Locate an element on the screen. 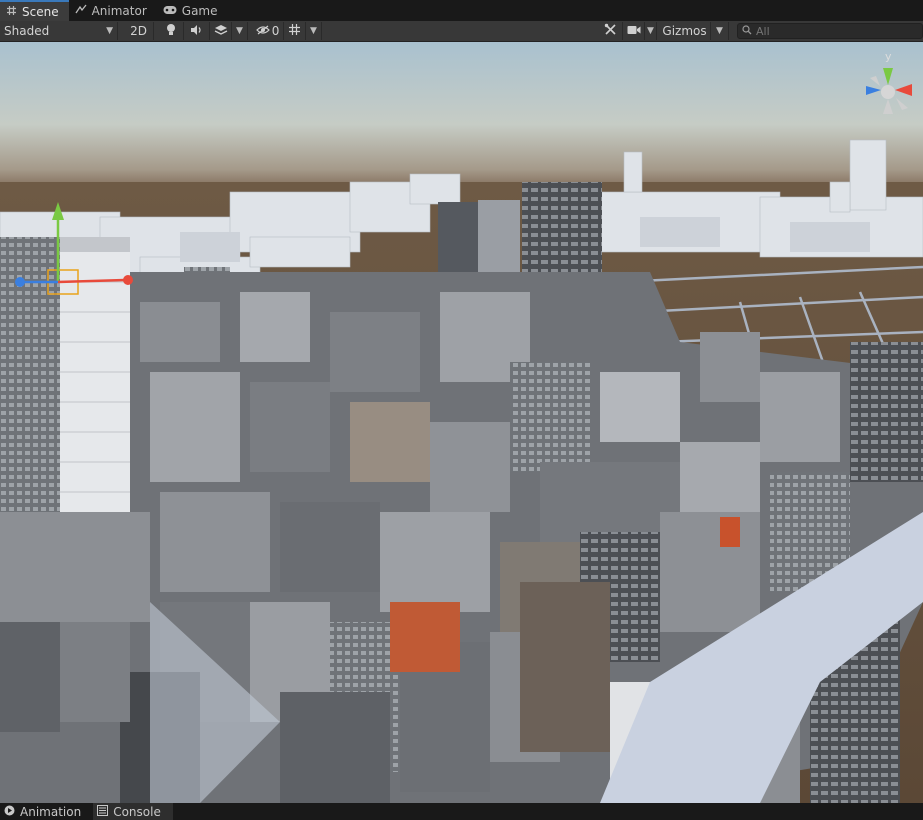 This screenshot has width=923, height=820. grid-snap-icon is located at coordinates (294, 31).